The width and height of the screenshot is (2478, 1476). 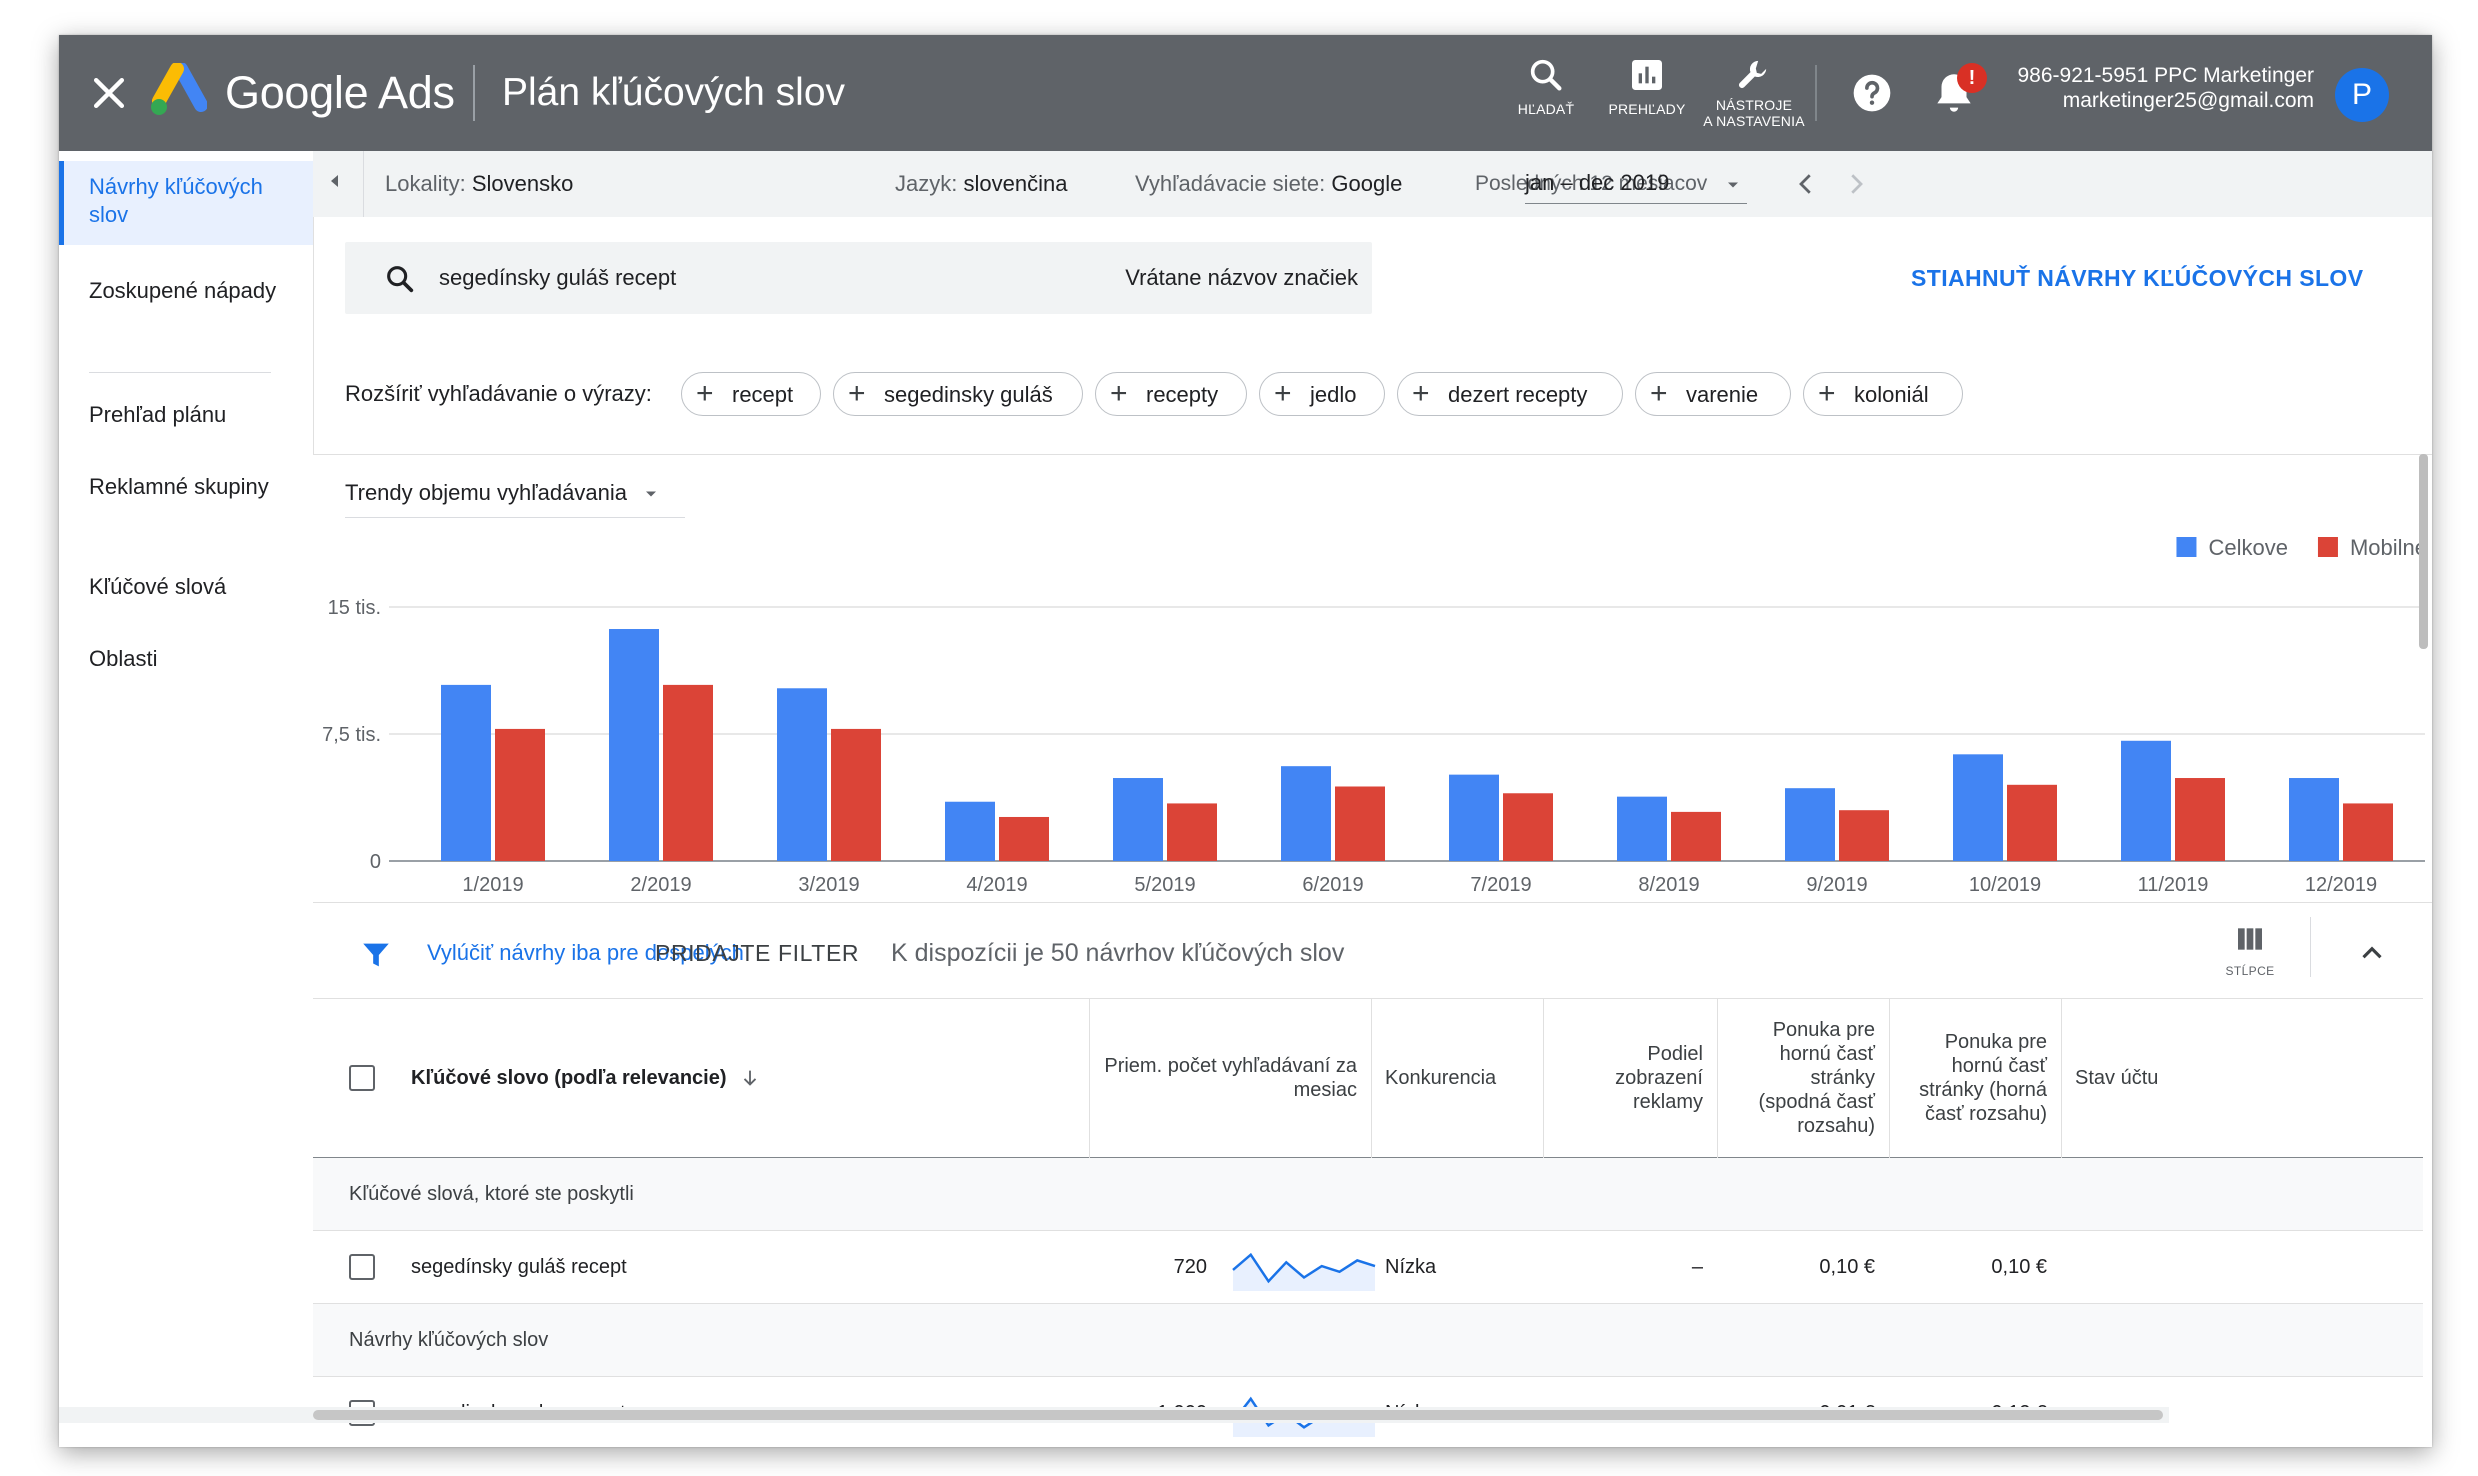 I want to click on refine-chip: + dezert recepty, so click(x=1510, y=394).